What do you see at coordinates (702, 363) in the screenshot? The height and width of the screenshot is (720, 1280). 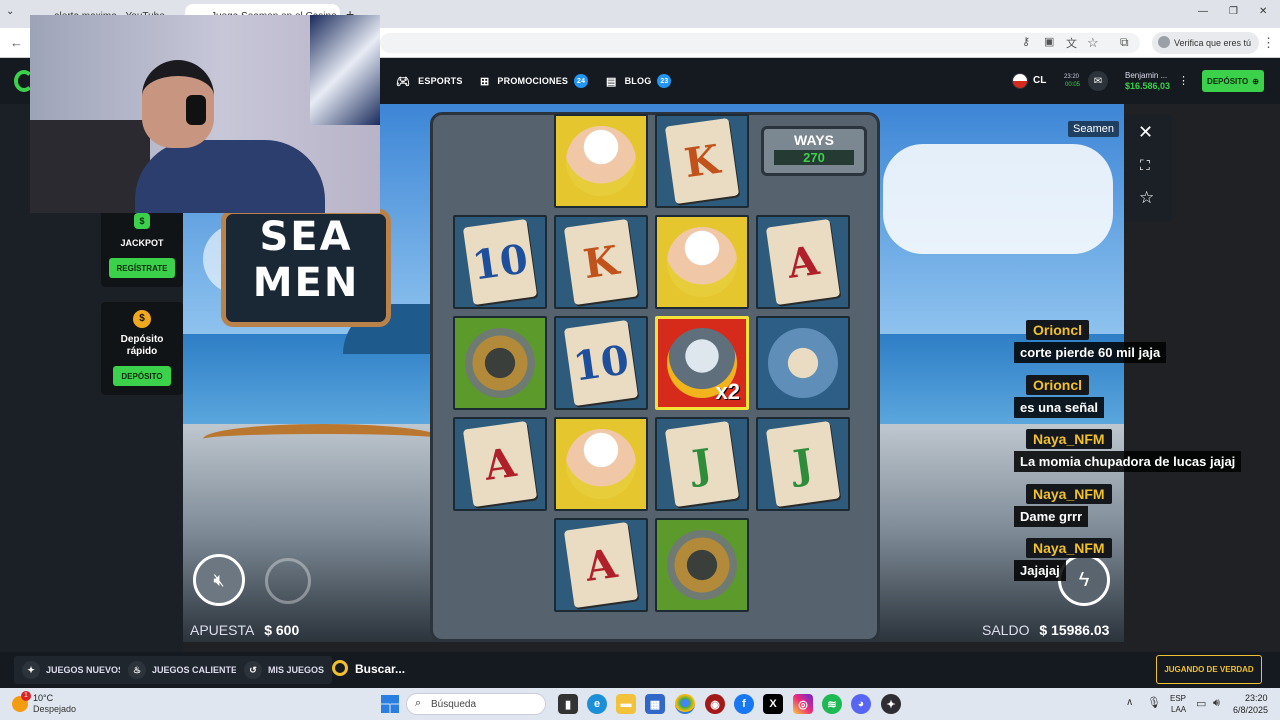 I see `symbol-shark: x2` at bounding box center [702, 363].